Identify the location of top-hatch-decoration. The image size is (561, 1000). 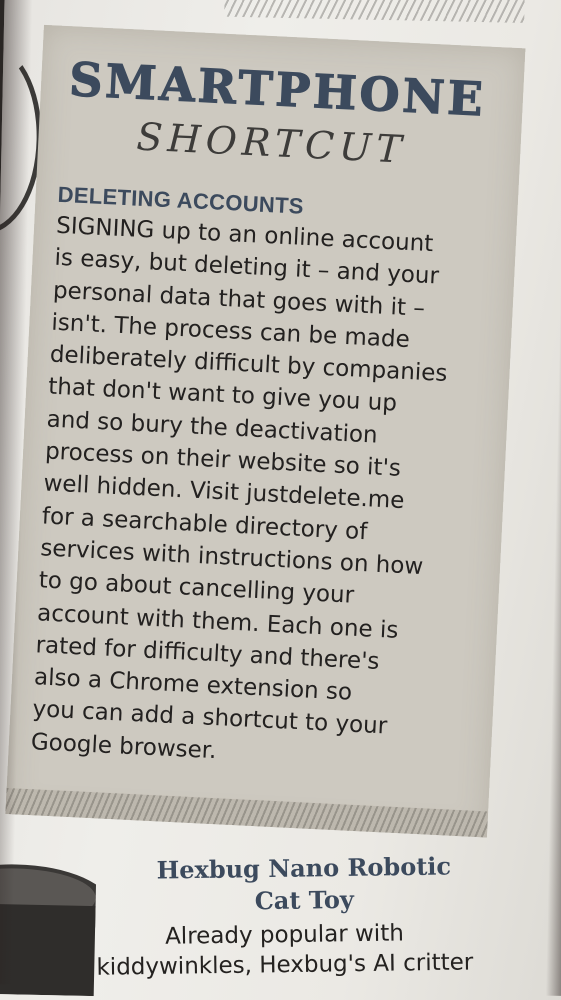
(374, 11).